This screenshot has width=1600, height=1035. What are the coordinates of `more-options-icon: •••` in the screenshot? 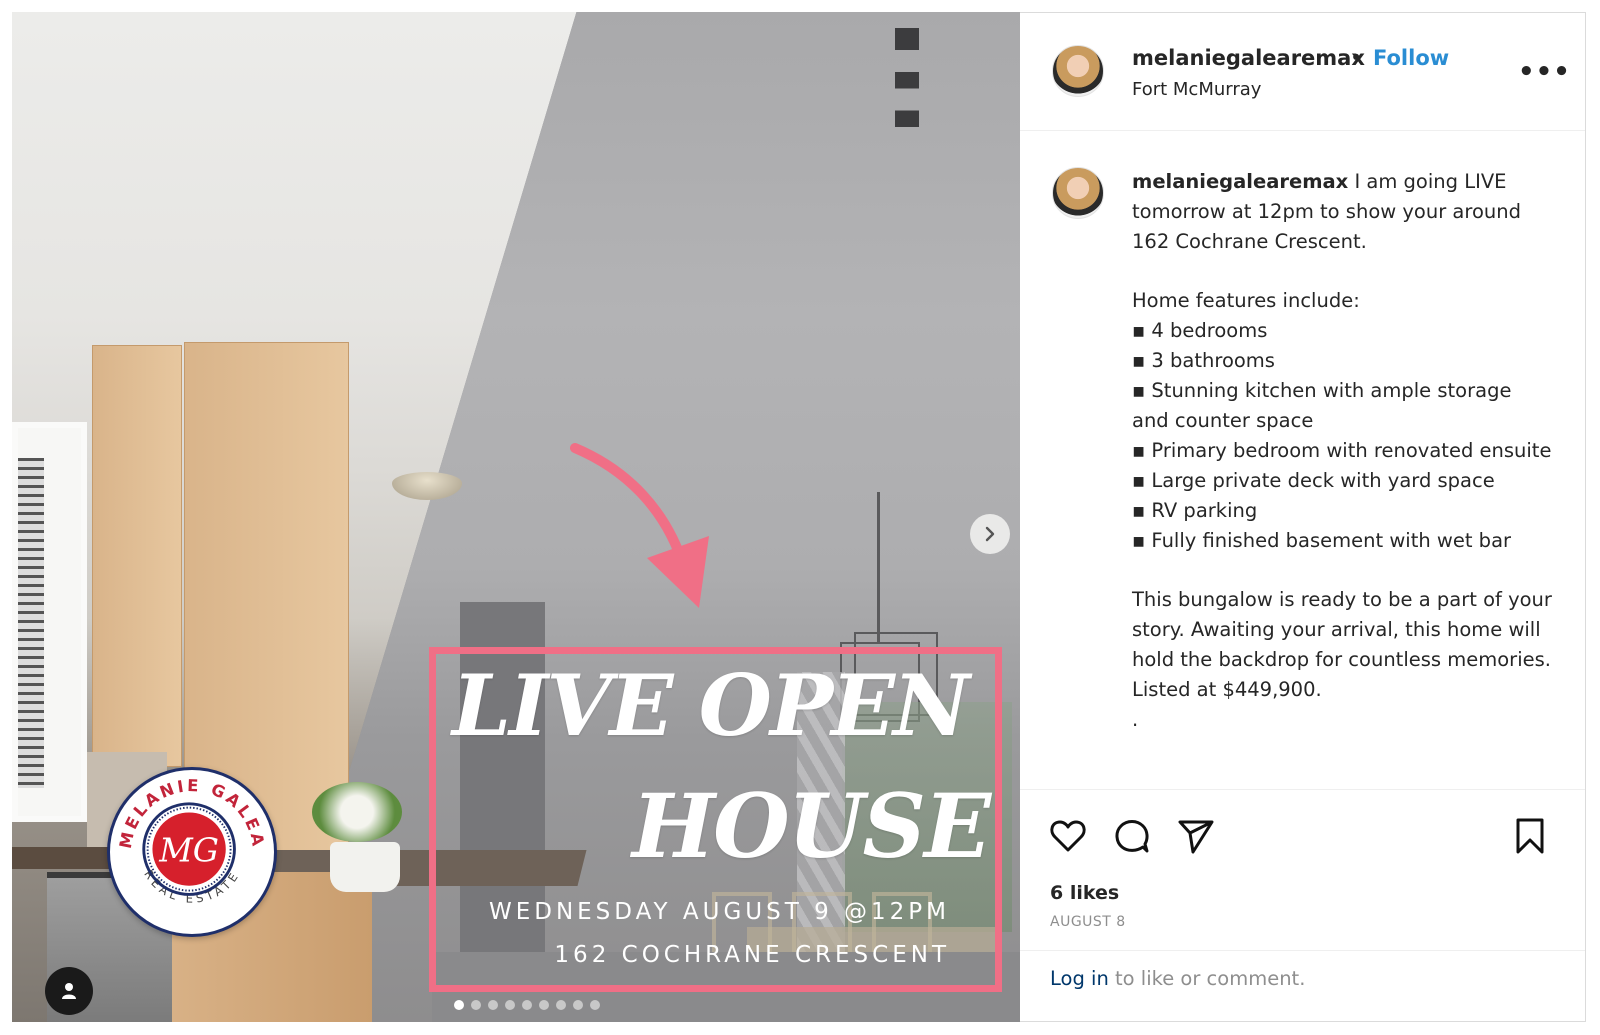 It's located at (1544, 72).